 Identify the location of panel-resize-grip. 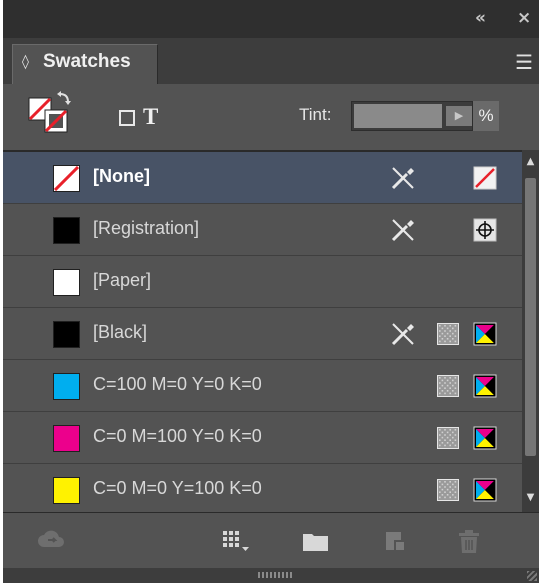
(271, 575).